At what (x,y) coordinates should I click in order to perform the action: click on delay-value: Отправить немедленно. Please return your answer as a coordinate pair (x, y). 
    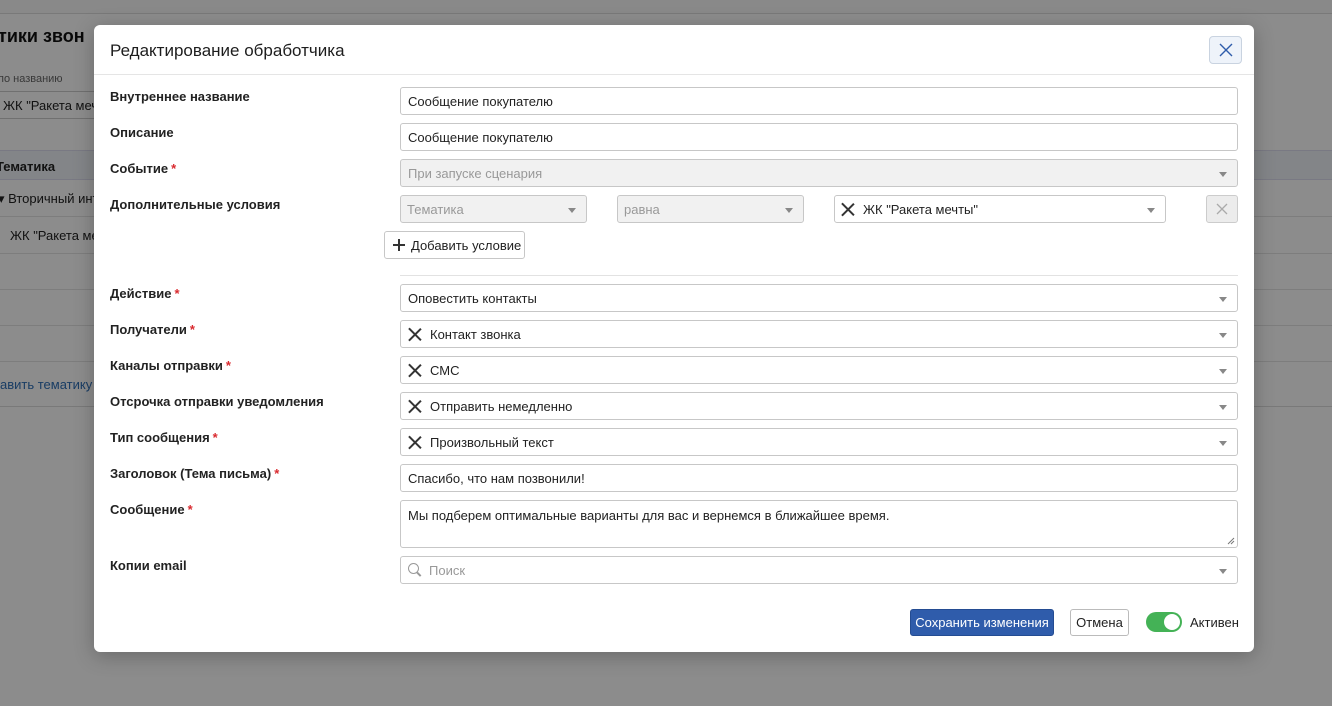
    Looking at the image, I should click on (501, 406).